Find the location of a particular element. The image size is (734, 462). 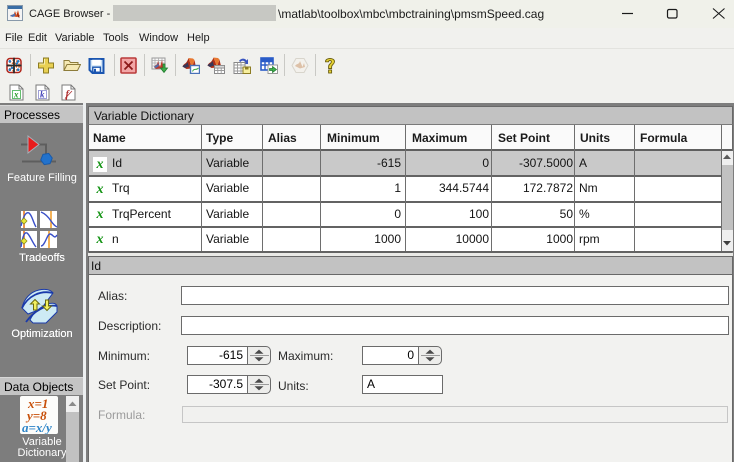

svg-text: a=x/y is located at coordinates (37, 427).